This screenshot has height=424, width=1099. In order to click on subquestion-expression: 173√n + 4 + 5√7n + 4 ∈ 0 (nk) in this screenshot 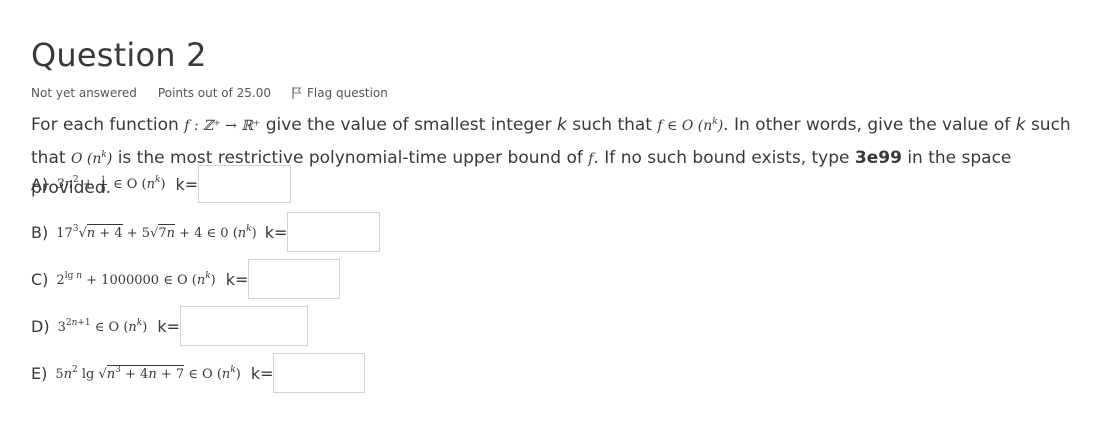, I will do `click(156, 232)`.